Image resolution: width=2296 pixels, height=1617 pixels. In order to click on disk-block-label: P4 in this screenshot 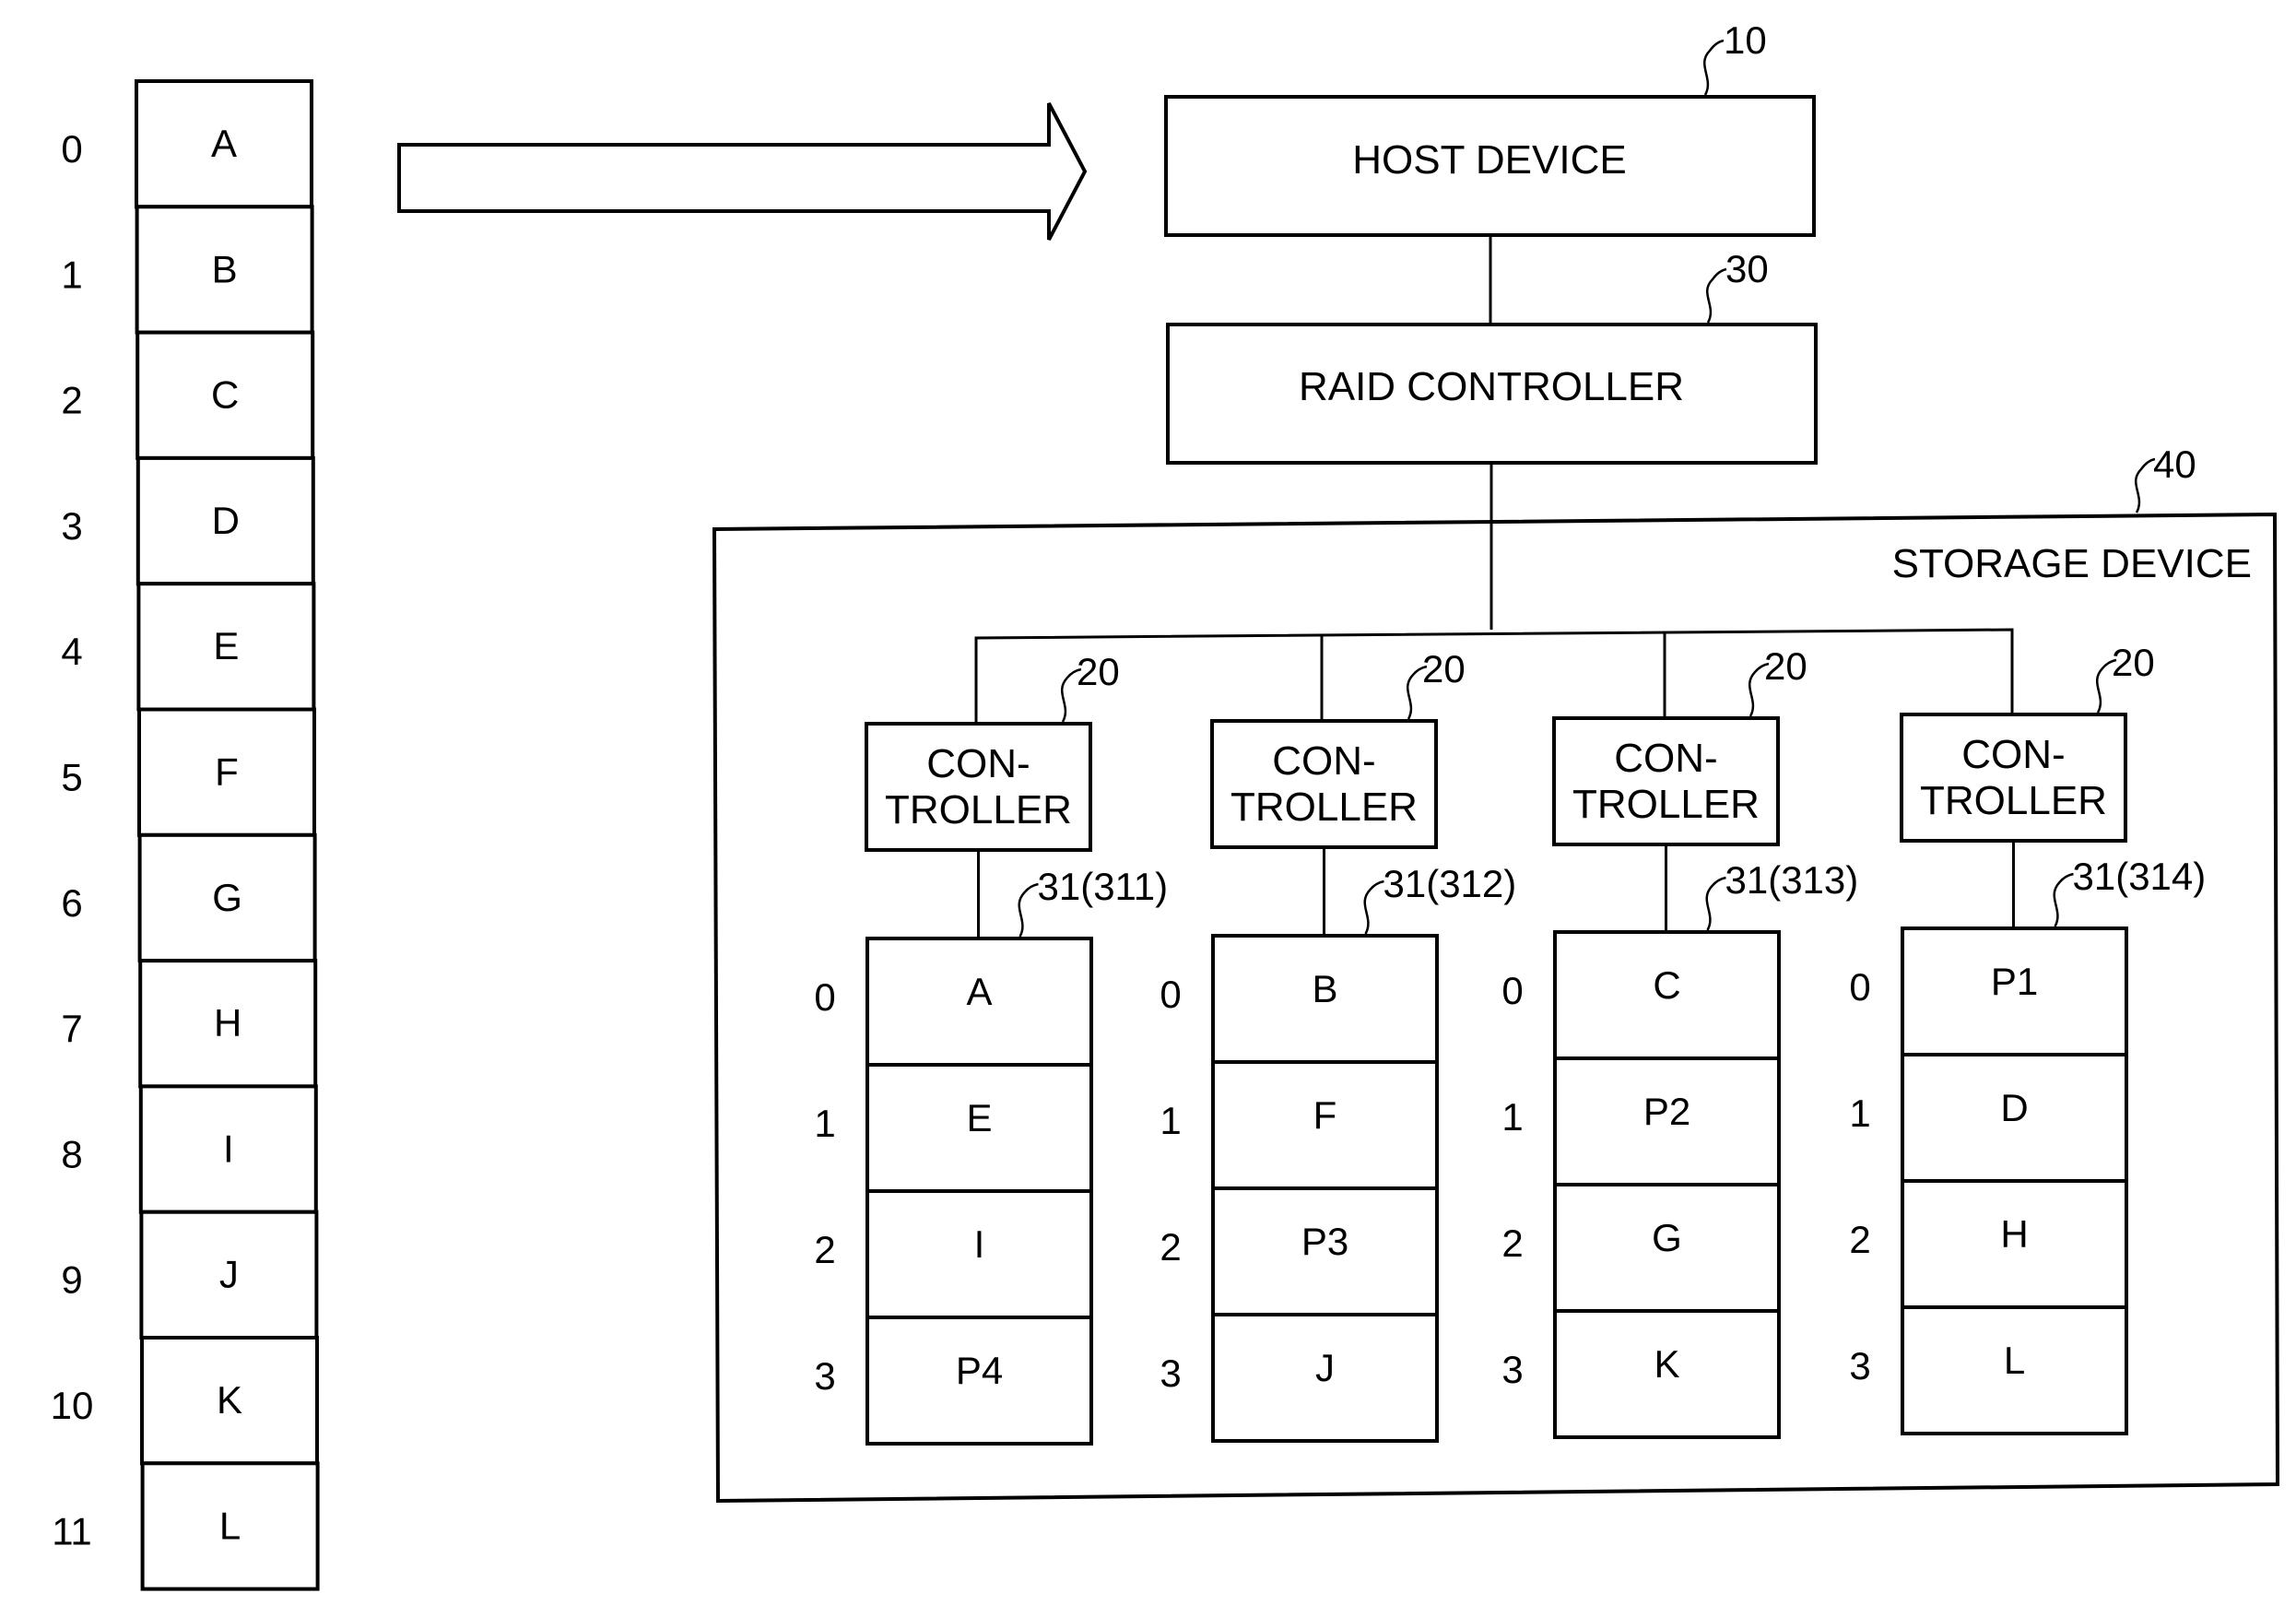, I will do `click(980, 1370)`.